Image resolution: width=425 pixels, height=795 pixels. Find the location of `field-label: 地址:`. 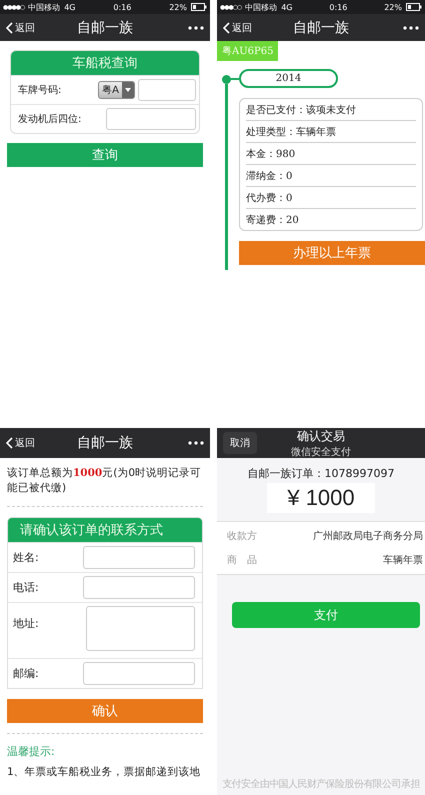

field-label: 地址: is located at coordinates (26, 623).